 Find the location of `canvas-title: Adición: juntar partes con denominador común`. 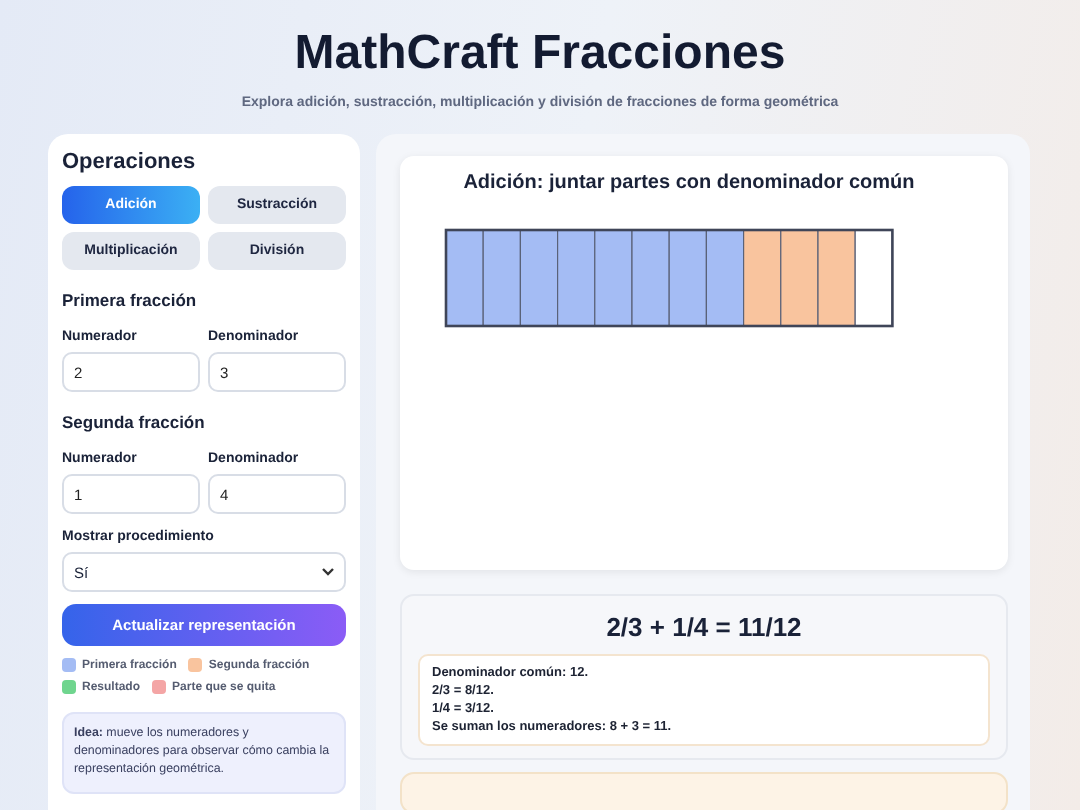

canvas-title: Adición: juntar partes con denominador común is located at coordinates (689, 183).